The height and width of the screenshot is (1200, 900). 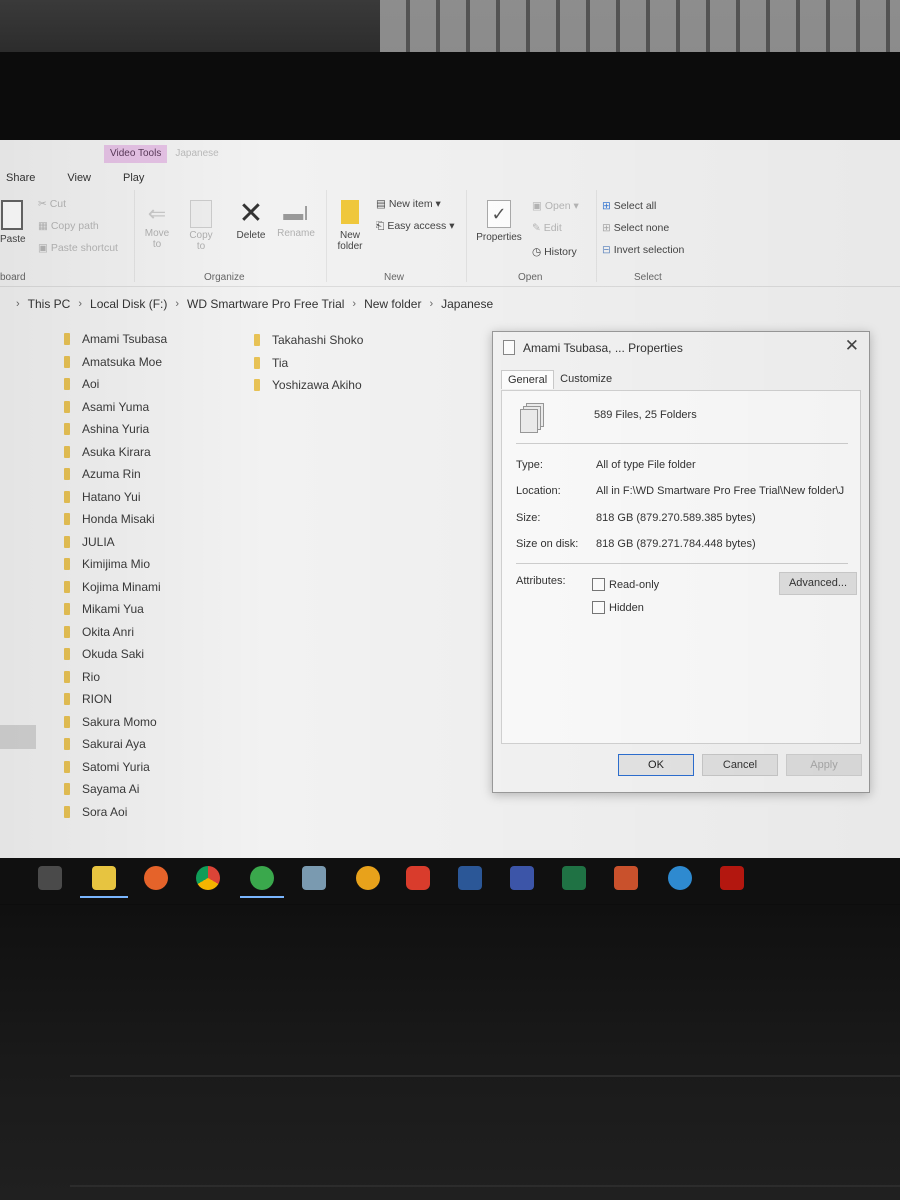 What do you see at coordinates (115, 497) in the screenshot?
I see `list-item: Hatano Yui` at bounding box center [115, 497].